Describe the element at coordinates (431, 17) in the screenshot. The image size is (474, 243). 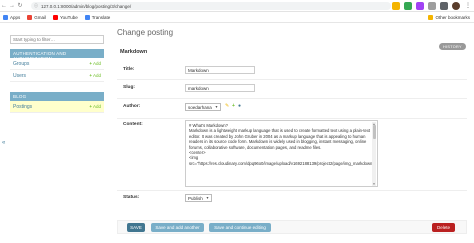
I see `folder-icon` at that location.